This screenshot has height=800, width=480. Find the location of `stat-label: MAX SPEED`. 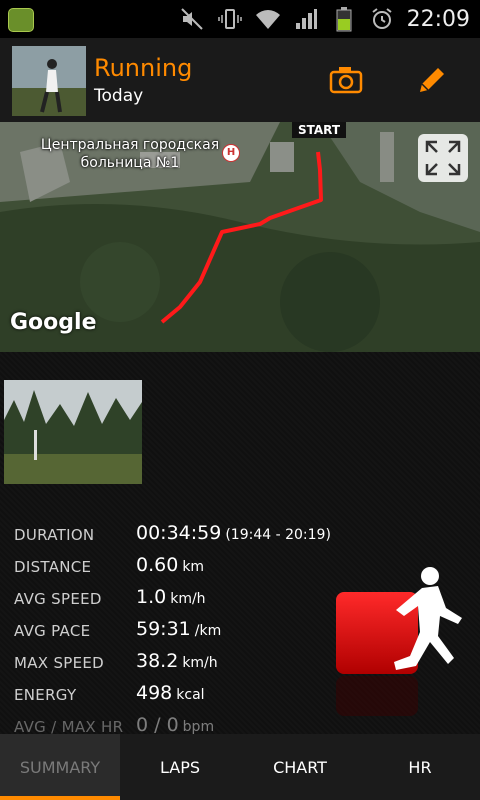

stat-label: MAX SPEED is located at coordinates (59, 663).